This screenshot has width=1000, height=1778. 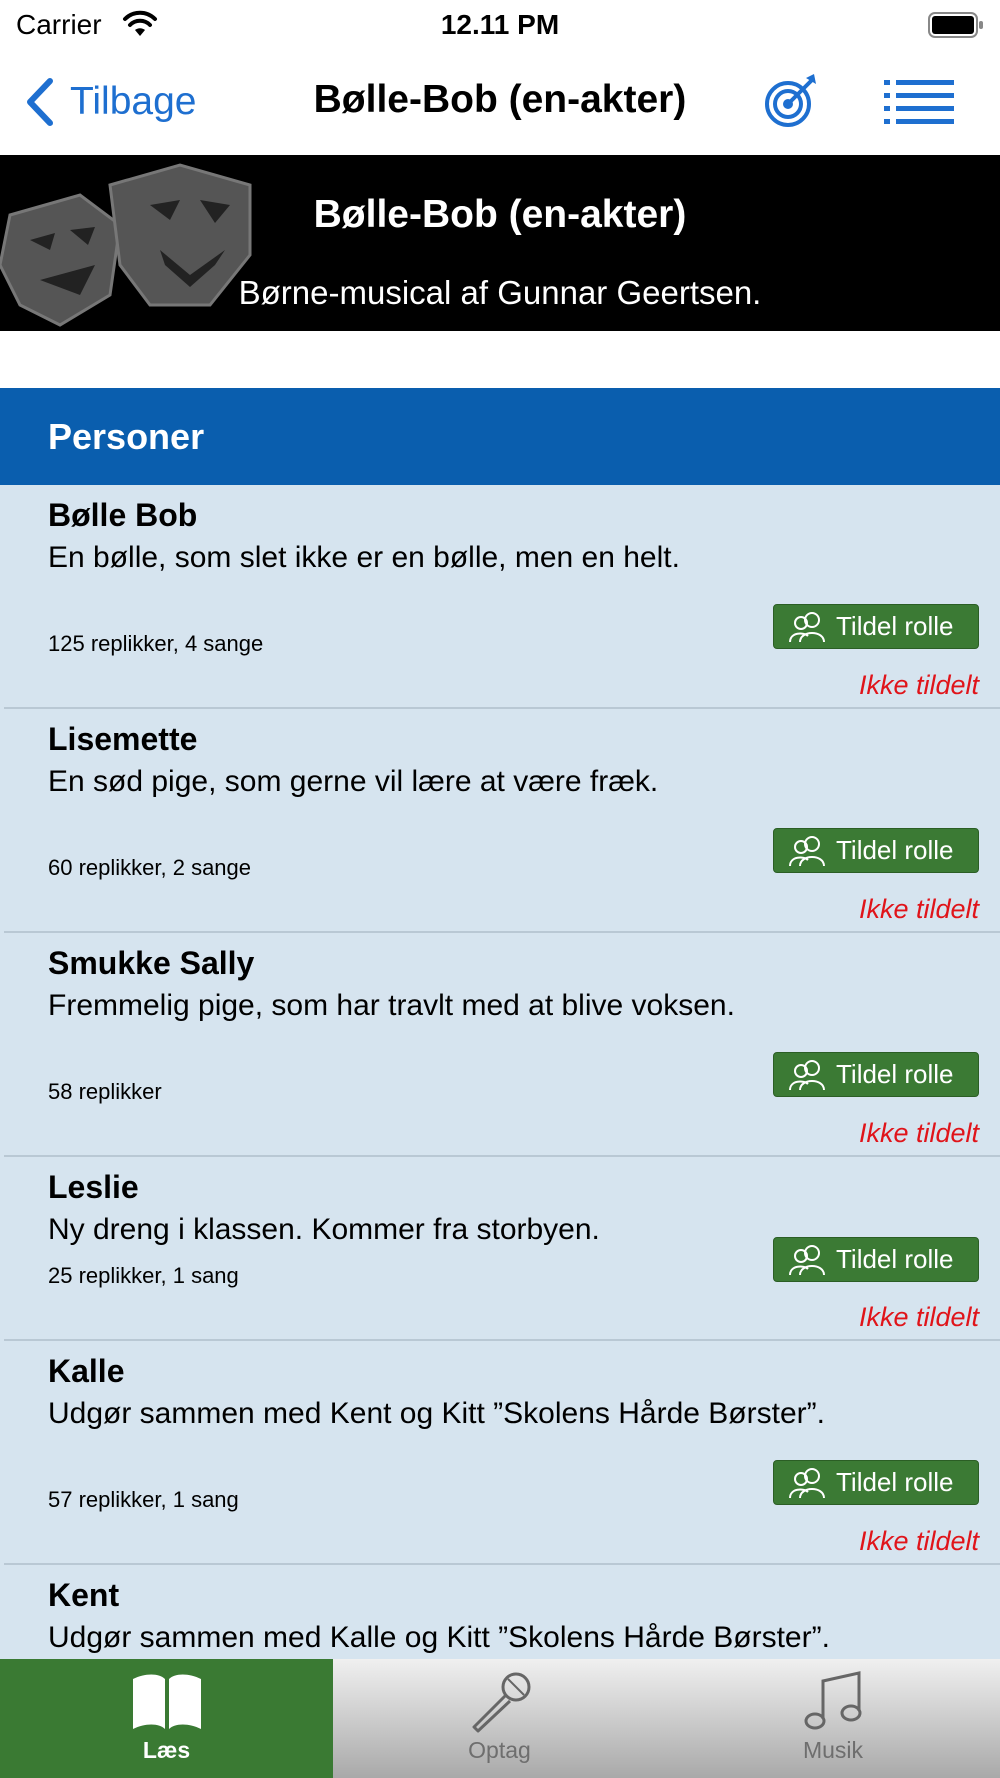 I want to click on banner-subtitle: Børne-musical af Gunnar Geertsen., so click(x=500, y=292).